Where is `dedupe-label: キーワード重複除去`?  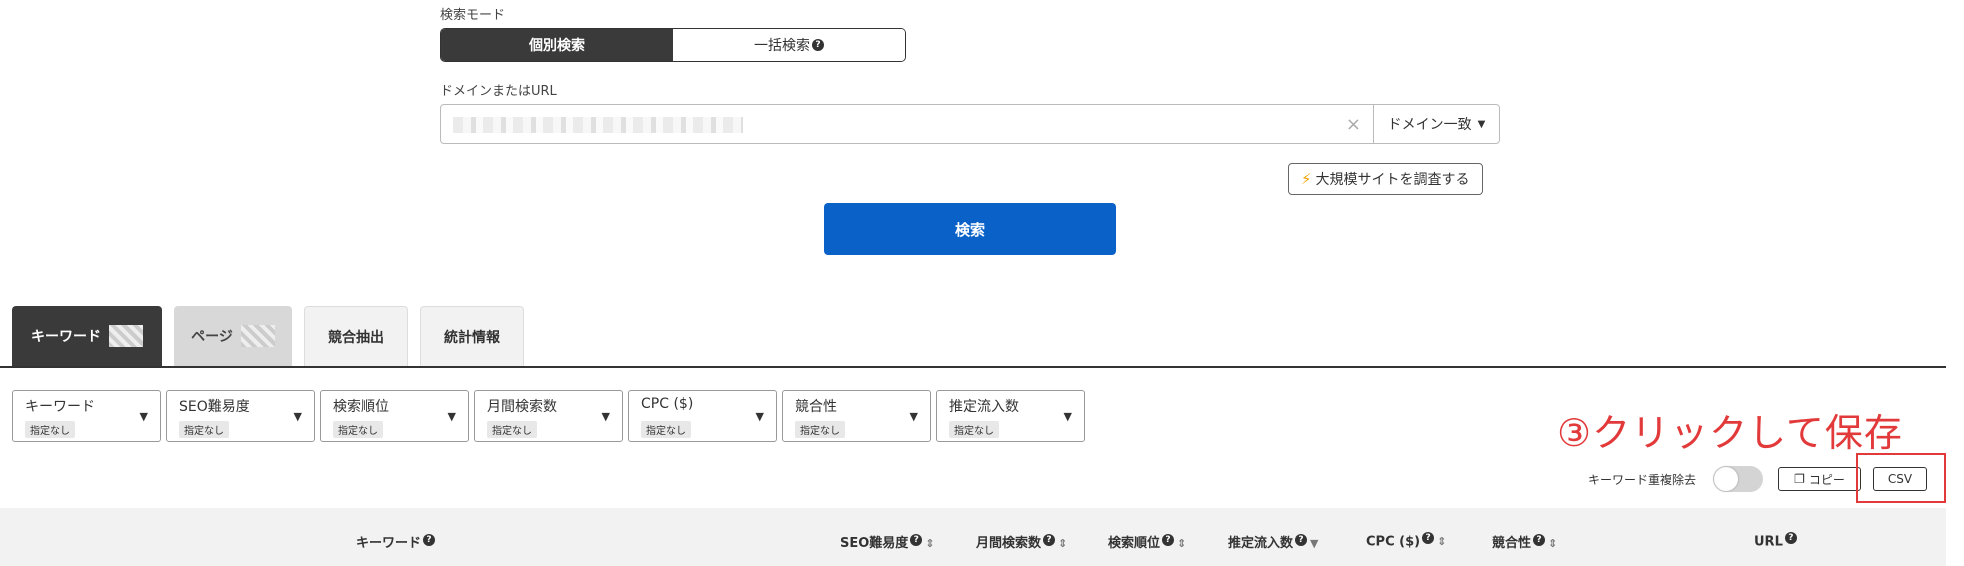
dedupe-label: キーワード重複除去 is located at coordinates (1642, 480).